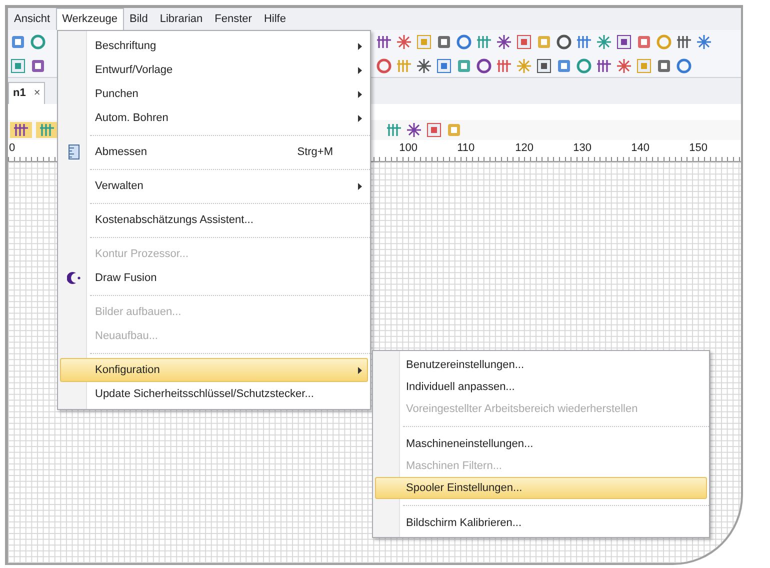  What do you see at coordinates (139, 19) in the screenshot?
I see `menu-bar-item: Bild` at bounding box center [139, 19].